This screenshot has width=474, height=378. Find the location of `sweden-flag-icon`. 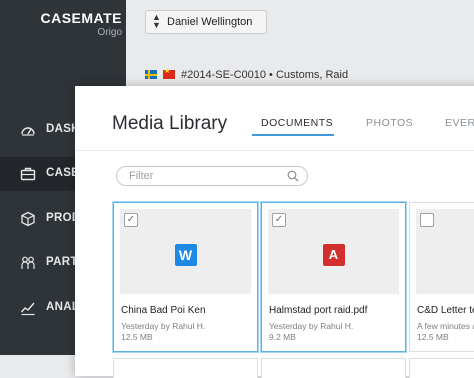

sweden-flag-icon is located at coordinates (151, 74).